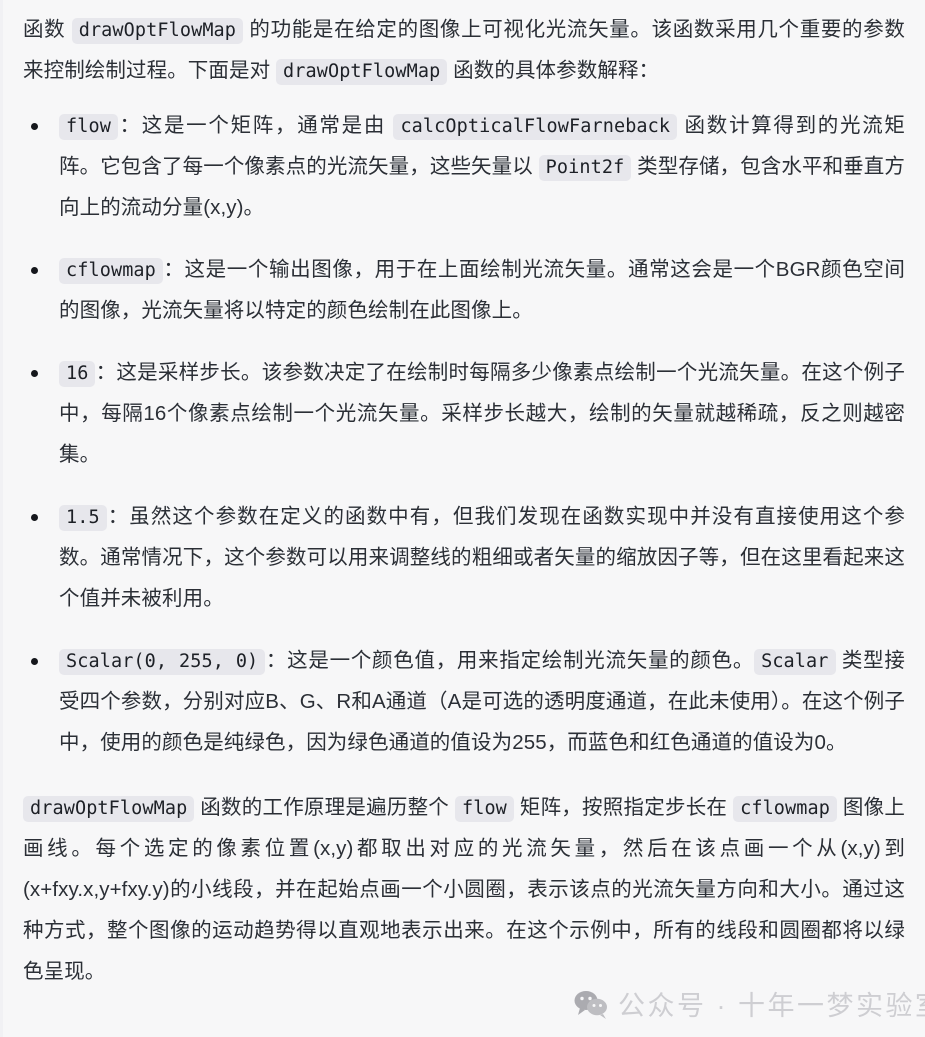 This screenshot has width=925, height=1037. Describe the element at coordinates (88, 127) in the screenshot. I see `code-token-flow: flow` at that location.